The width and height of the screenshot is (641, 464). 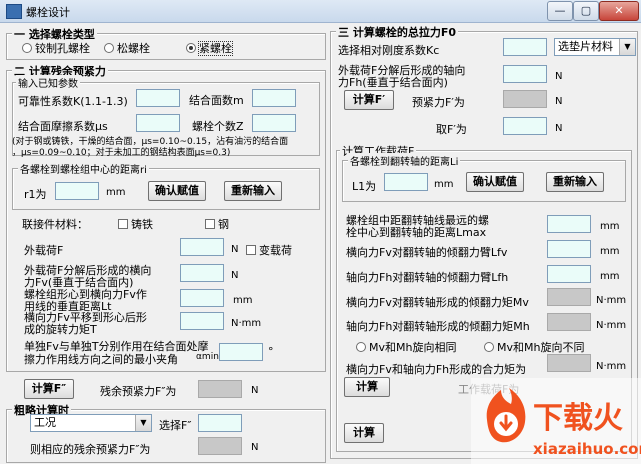 I want to click on fh-input, so click(x=525, y=74).